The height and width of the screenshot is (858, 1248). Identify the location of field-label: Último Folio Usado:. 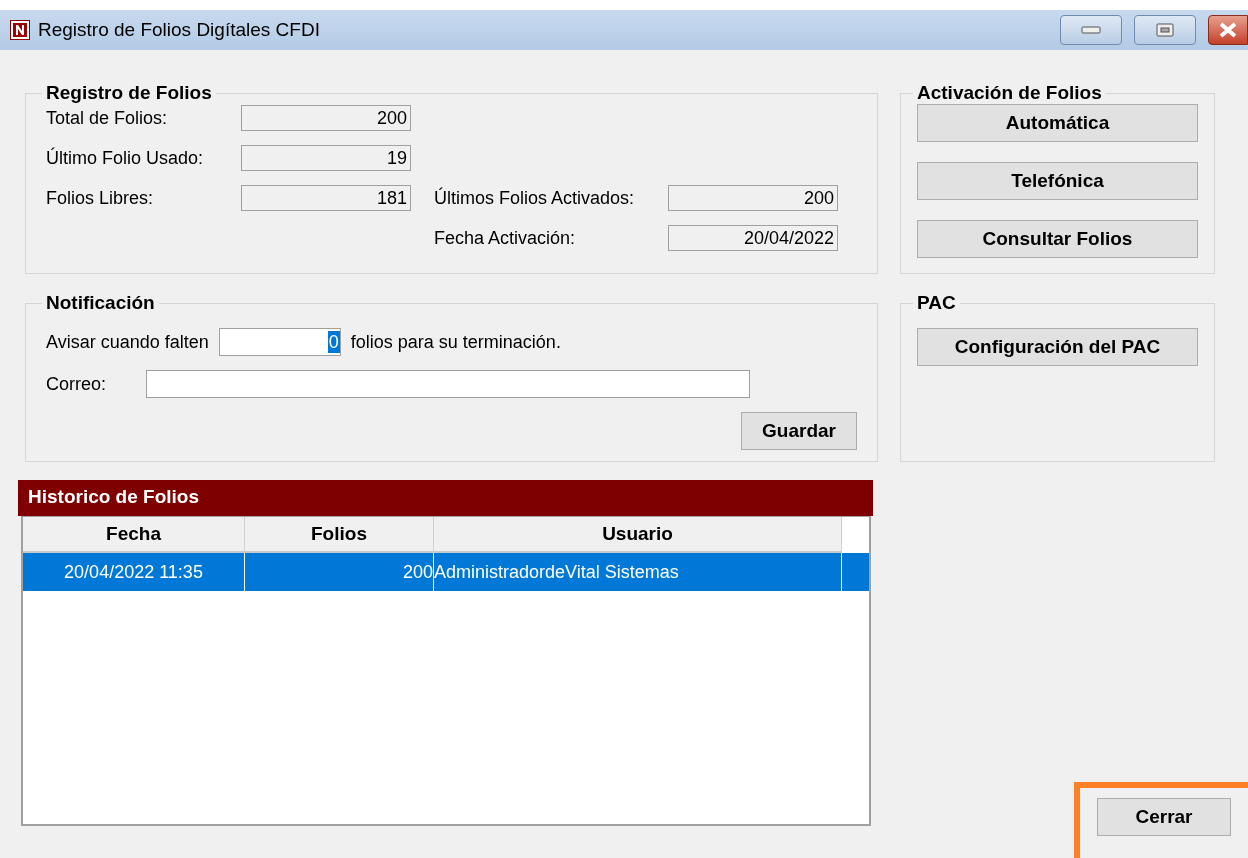
(125, 158).